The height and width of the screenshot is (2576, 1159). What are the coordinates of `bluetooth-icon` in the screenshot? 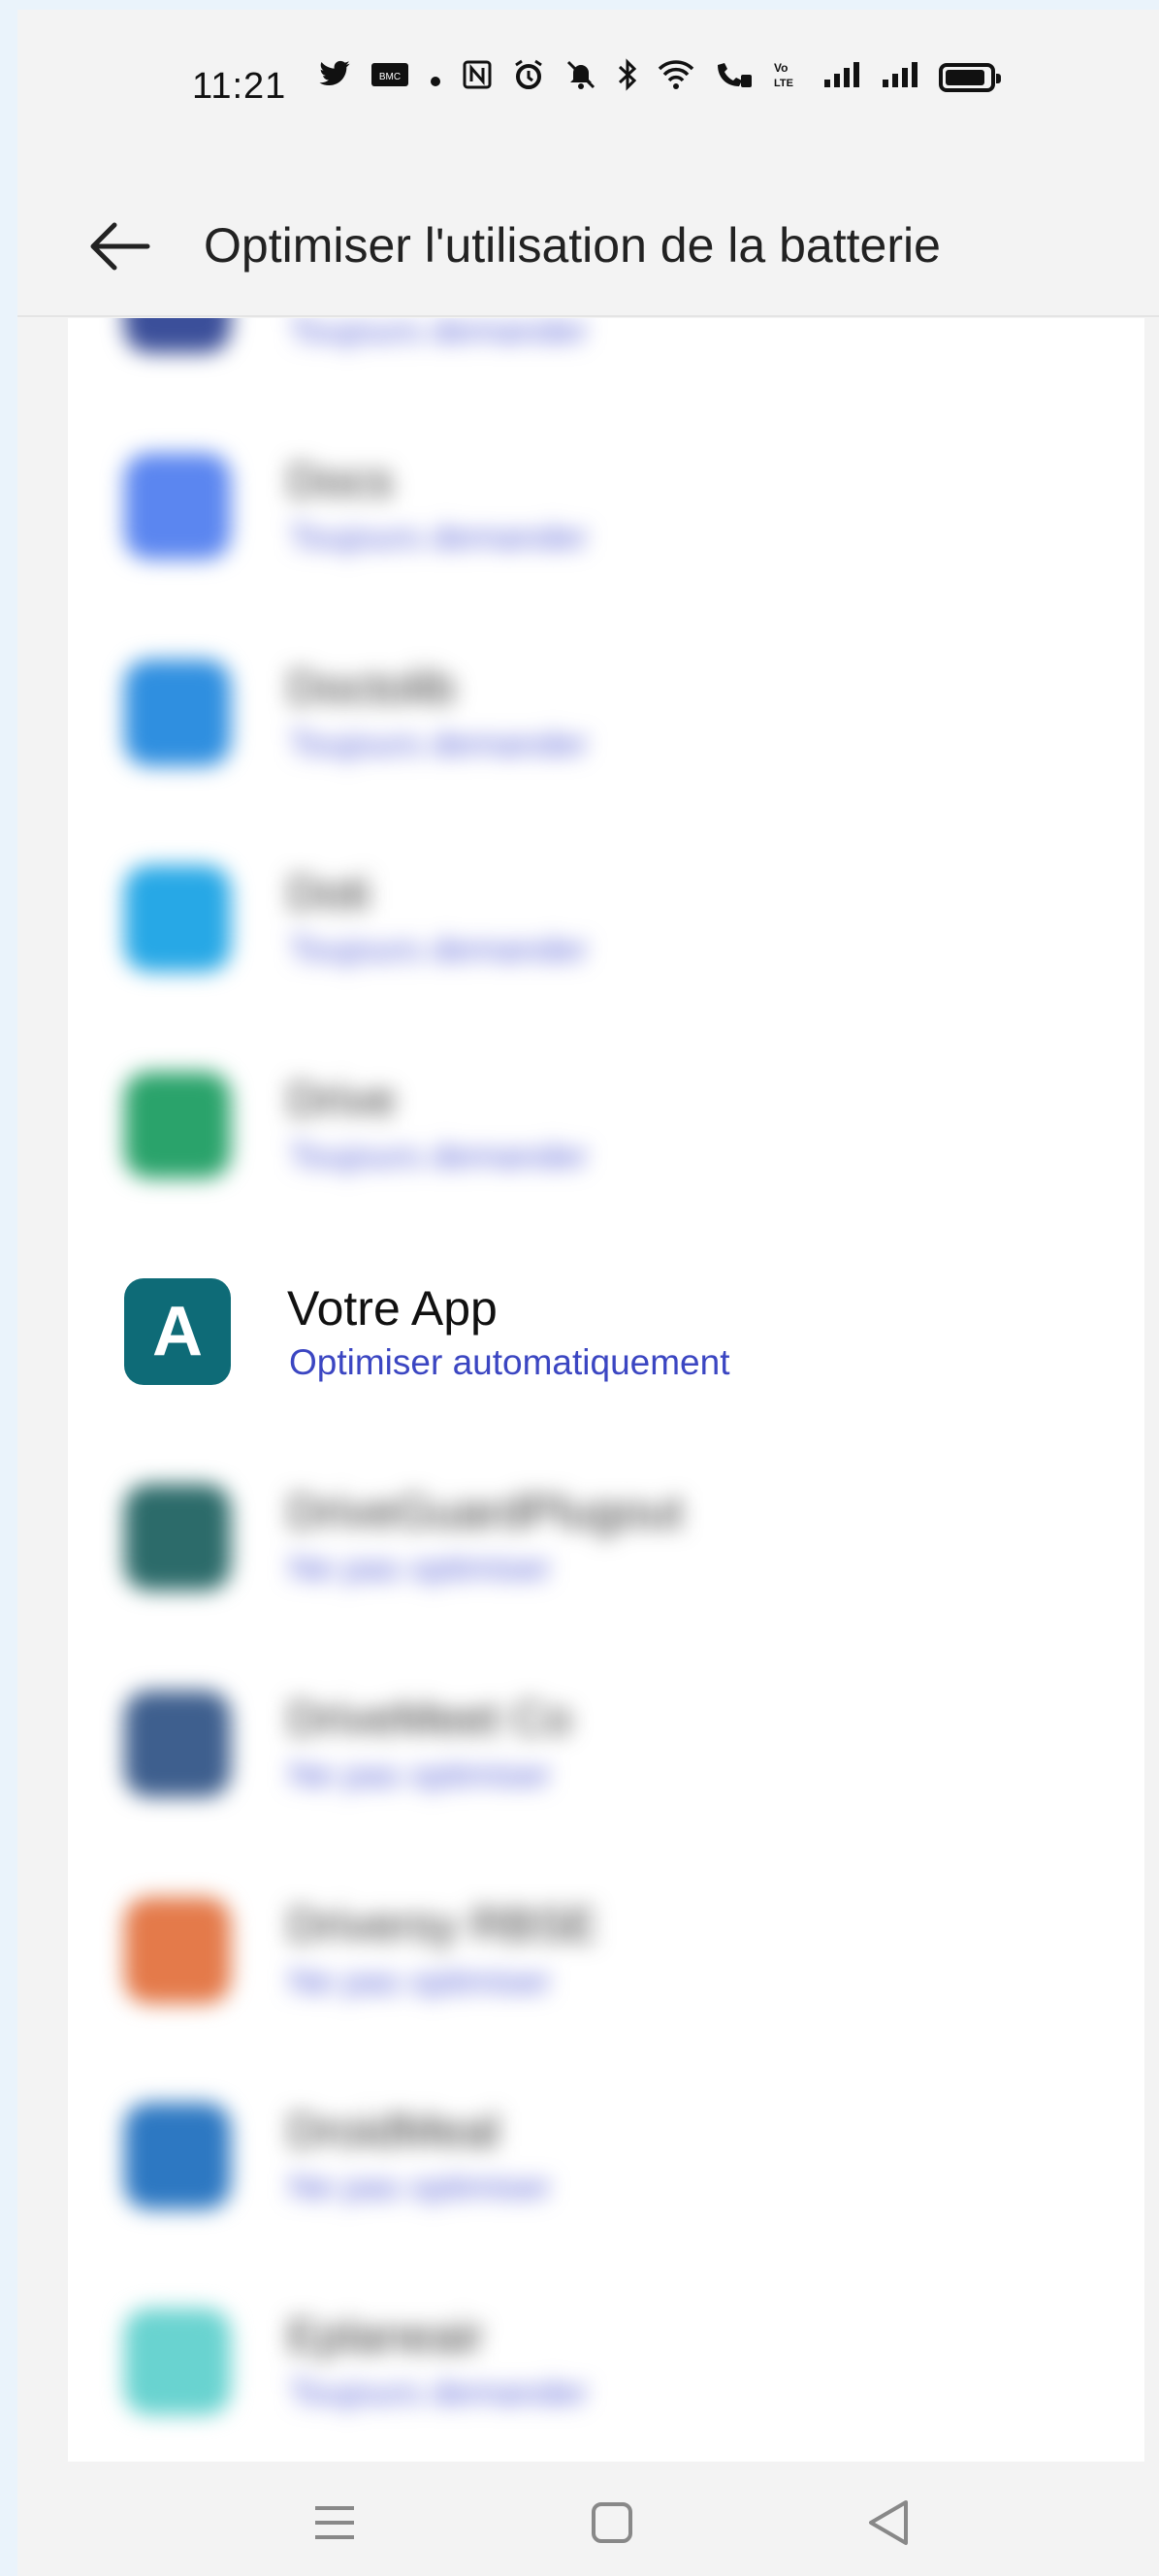 It's located at (627, 77).